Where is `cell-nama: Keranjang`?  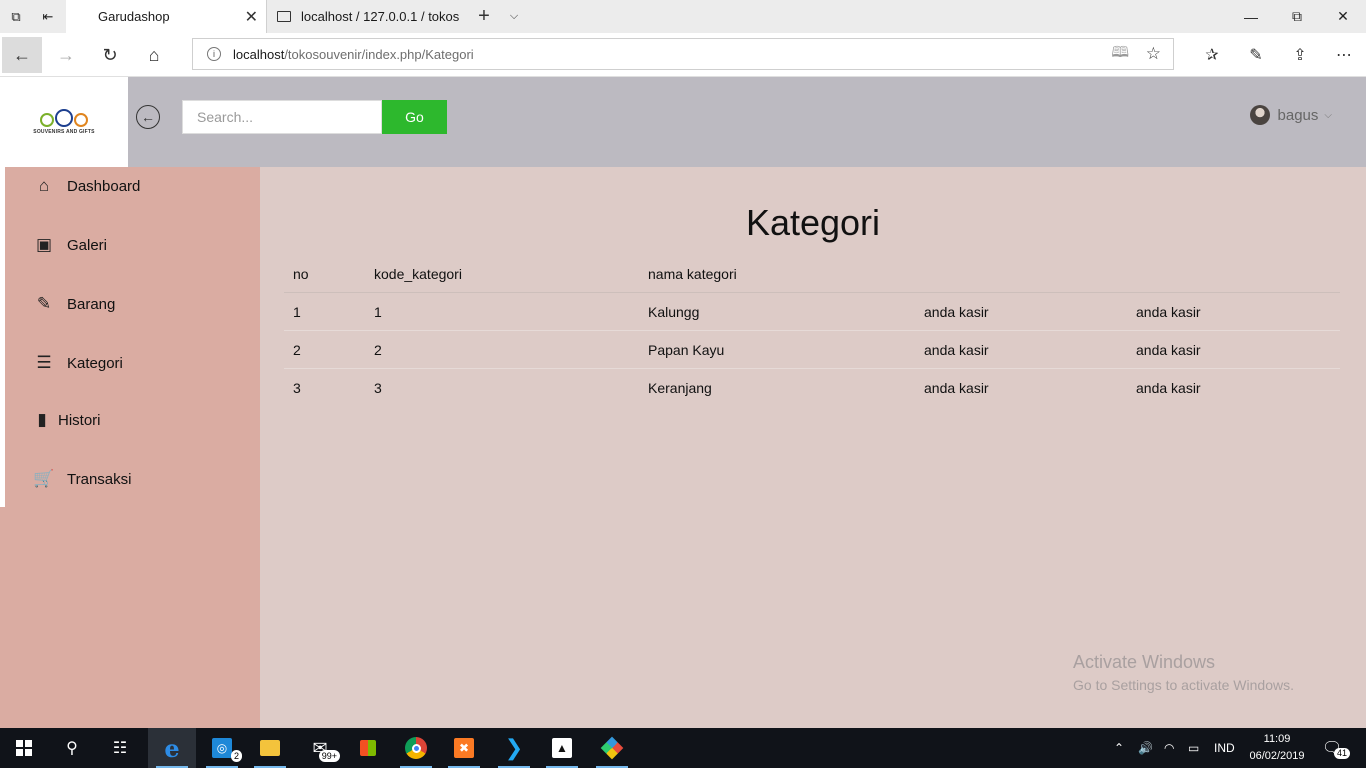
cell-nama: Keranjang is located at coordinates (680, 388).